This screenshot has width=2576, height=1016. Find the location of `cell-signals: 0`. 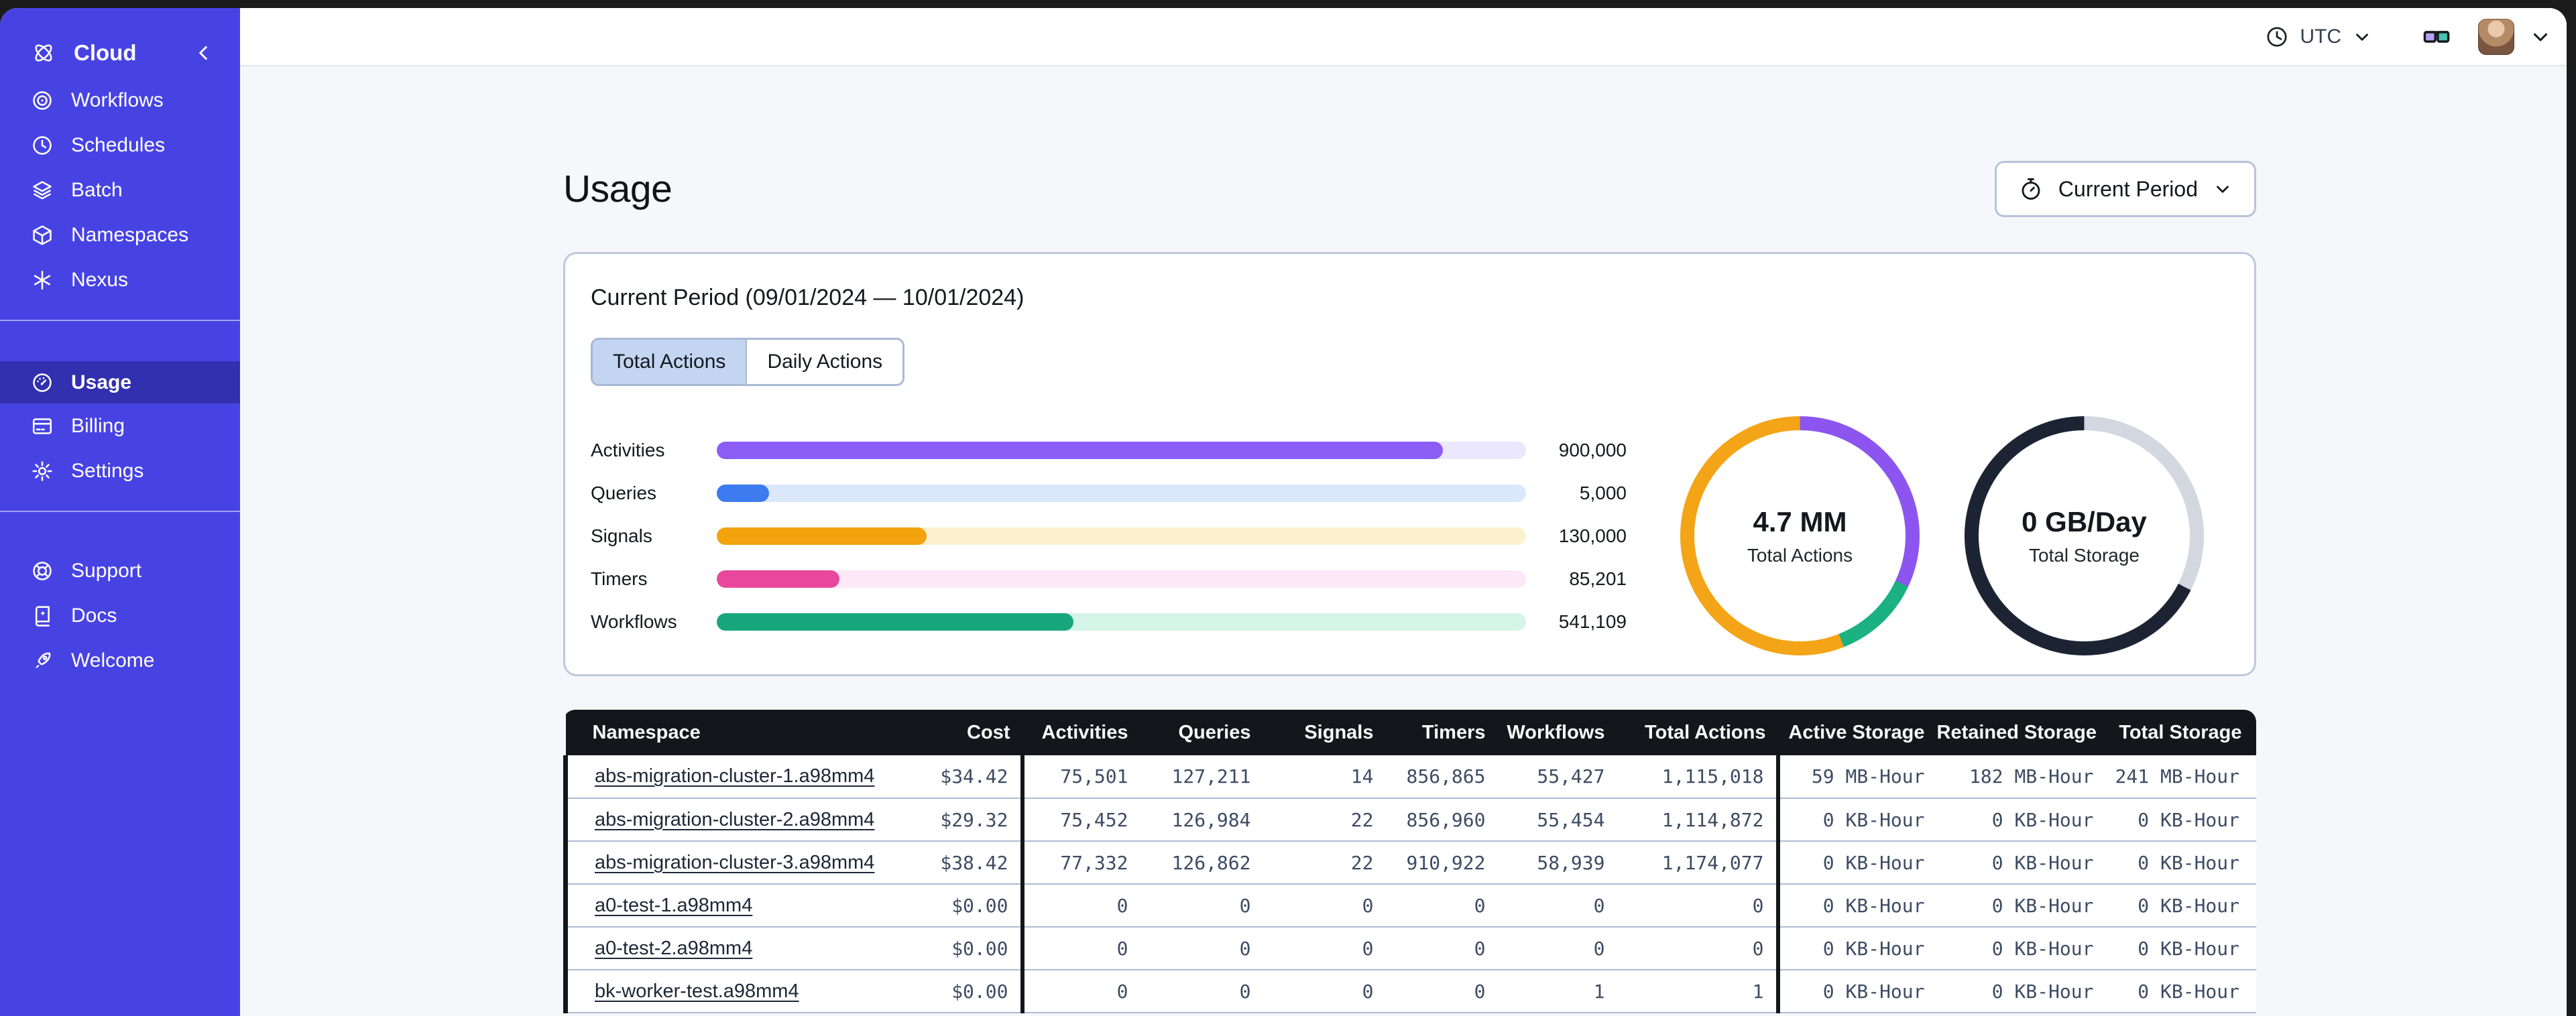

cell-signals: 0 is located at coordinates (1324, 906).